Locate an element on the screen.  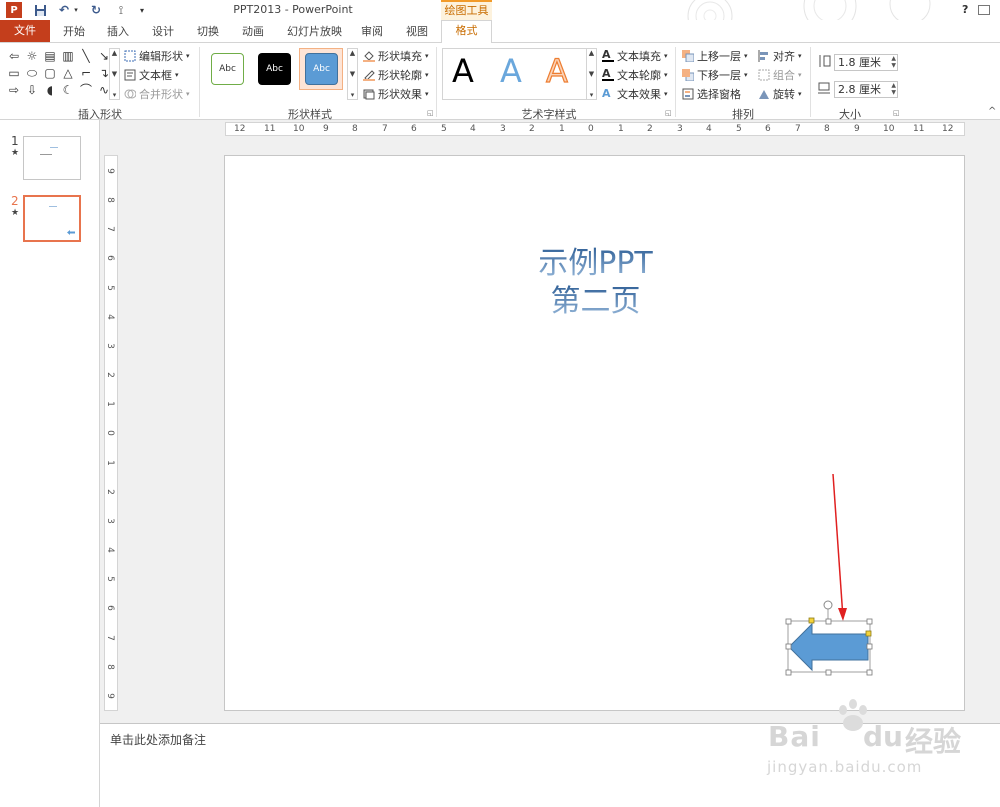
chevron-down-icon: ▾ is located at coordinates (666, 75).